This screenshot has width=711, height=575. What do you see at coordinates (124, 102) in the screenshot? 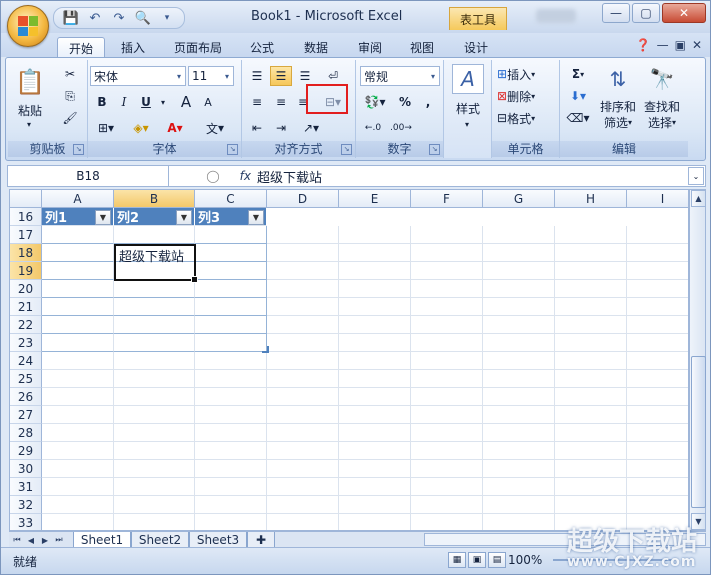
I see `italic-button: I` at bounding box center [124, 102].